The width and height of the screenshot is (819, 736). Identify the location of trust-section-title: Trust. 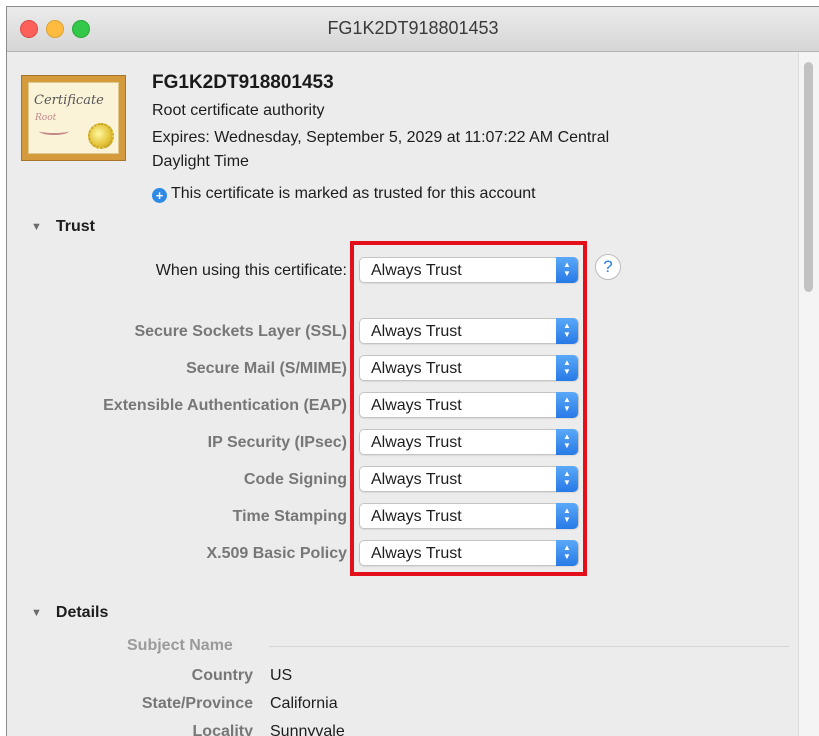
(75, 226).